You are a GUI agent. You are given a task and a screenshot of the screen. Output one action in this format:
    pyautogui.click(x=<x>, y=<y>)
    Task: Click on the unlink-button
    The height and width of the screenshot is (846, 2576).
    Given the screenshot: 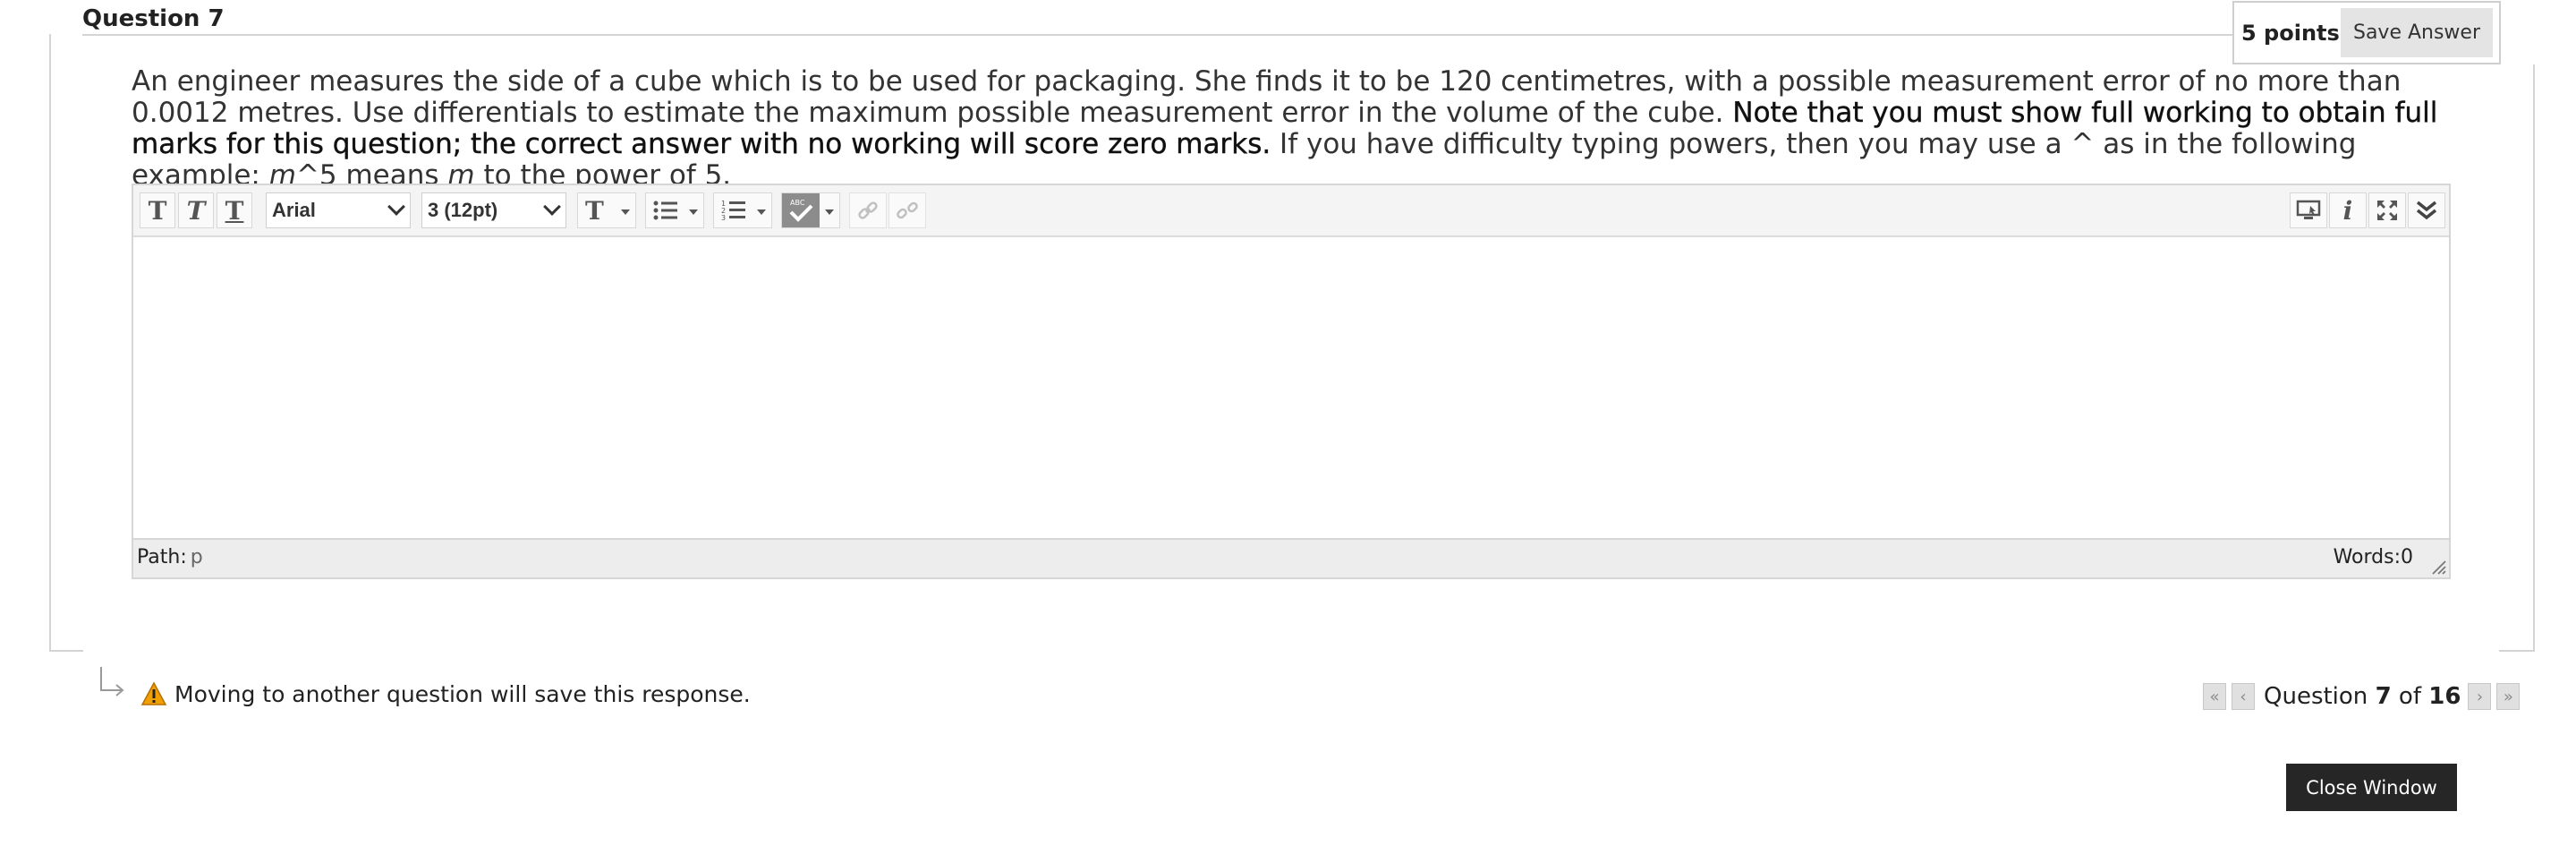 What is the action you would take?
    pyautogui.click(x=907, y=210)
    